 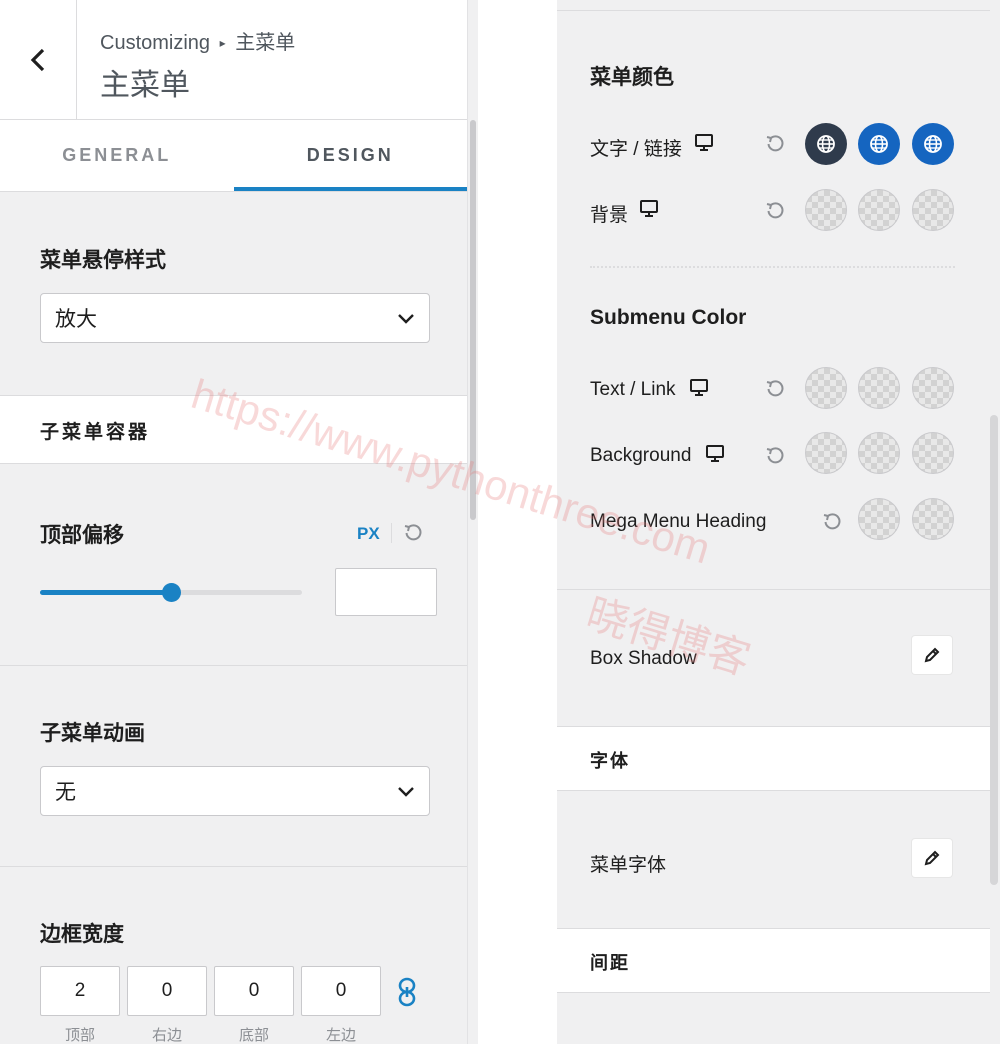 What do you see at coordinates (166, 1035) in the screenshot?
I see `border-right-caption: 右边` at bounding box center [166, 1035].